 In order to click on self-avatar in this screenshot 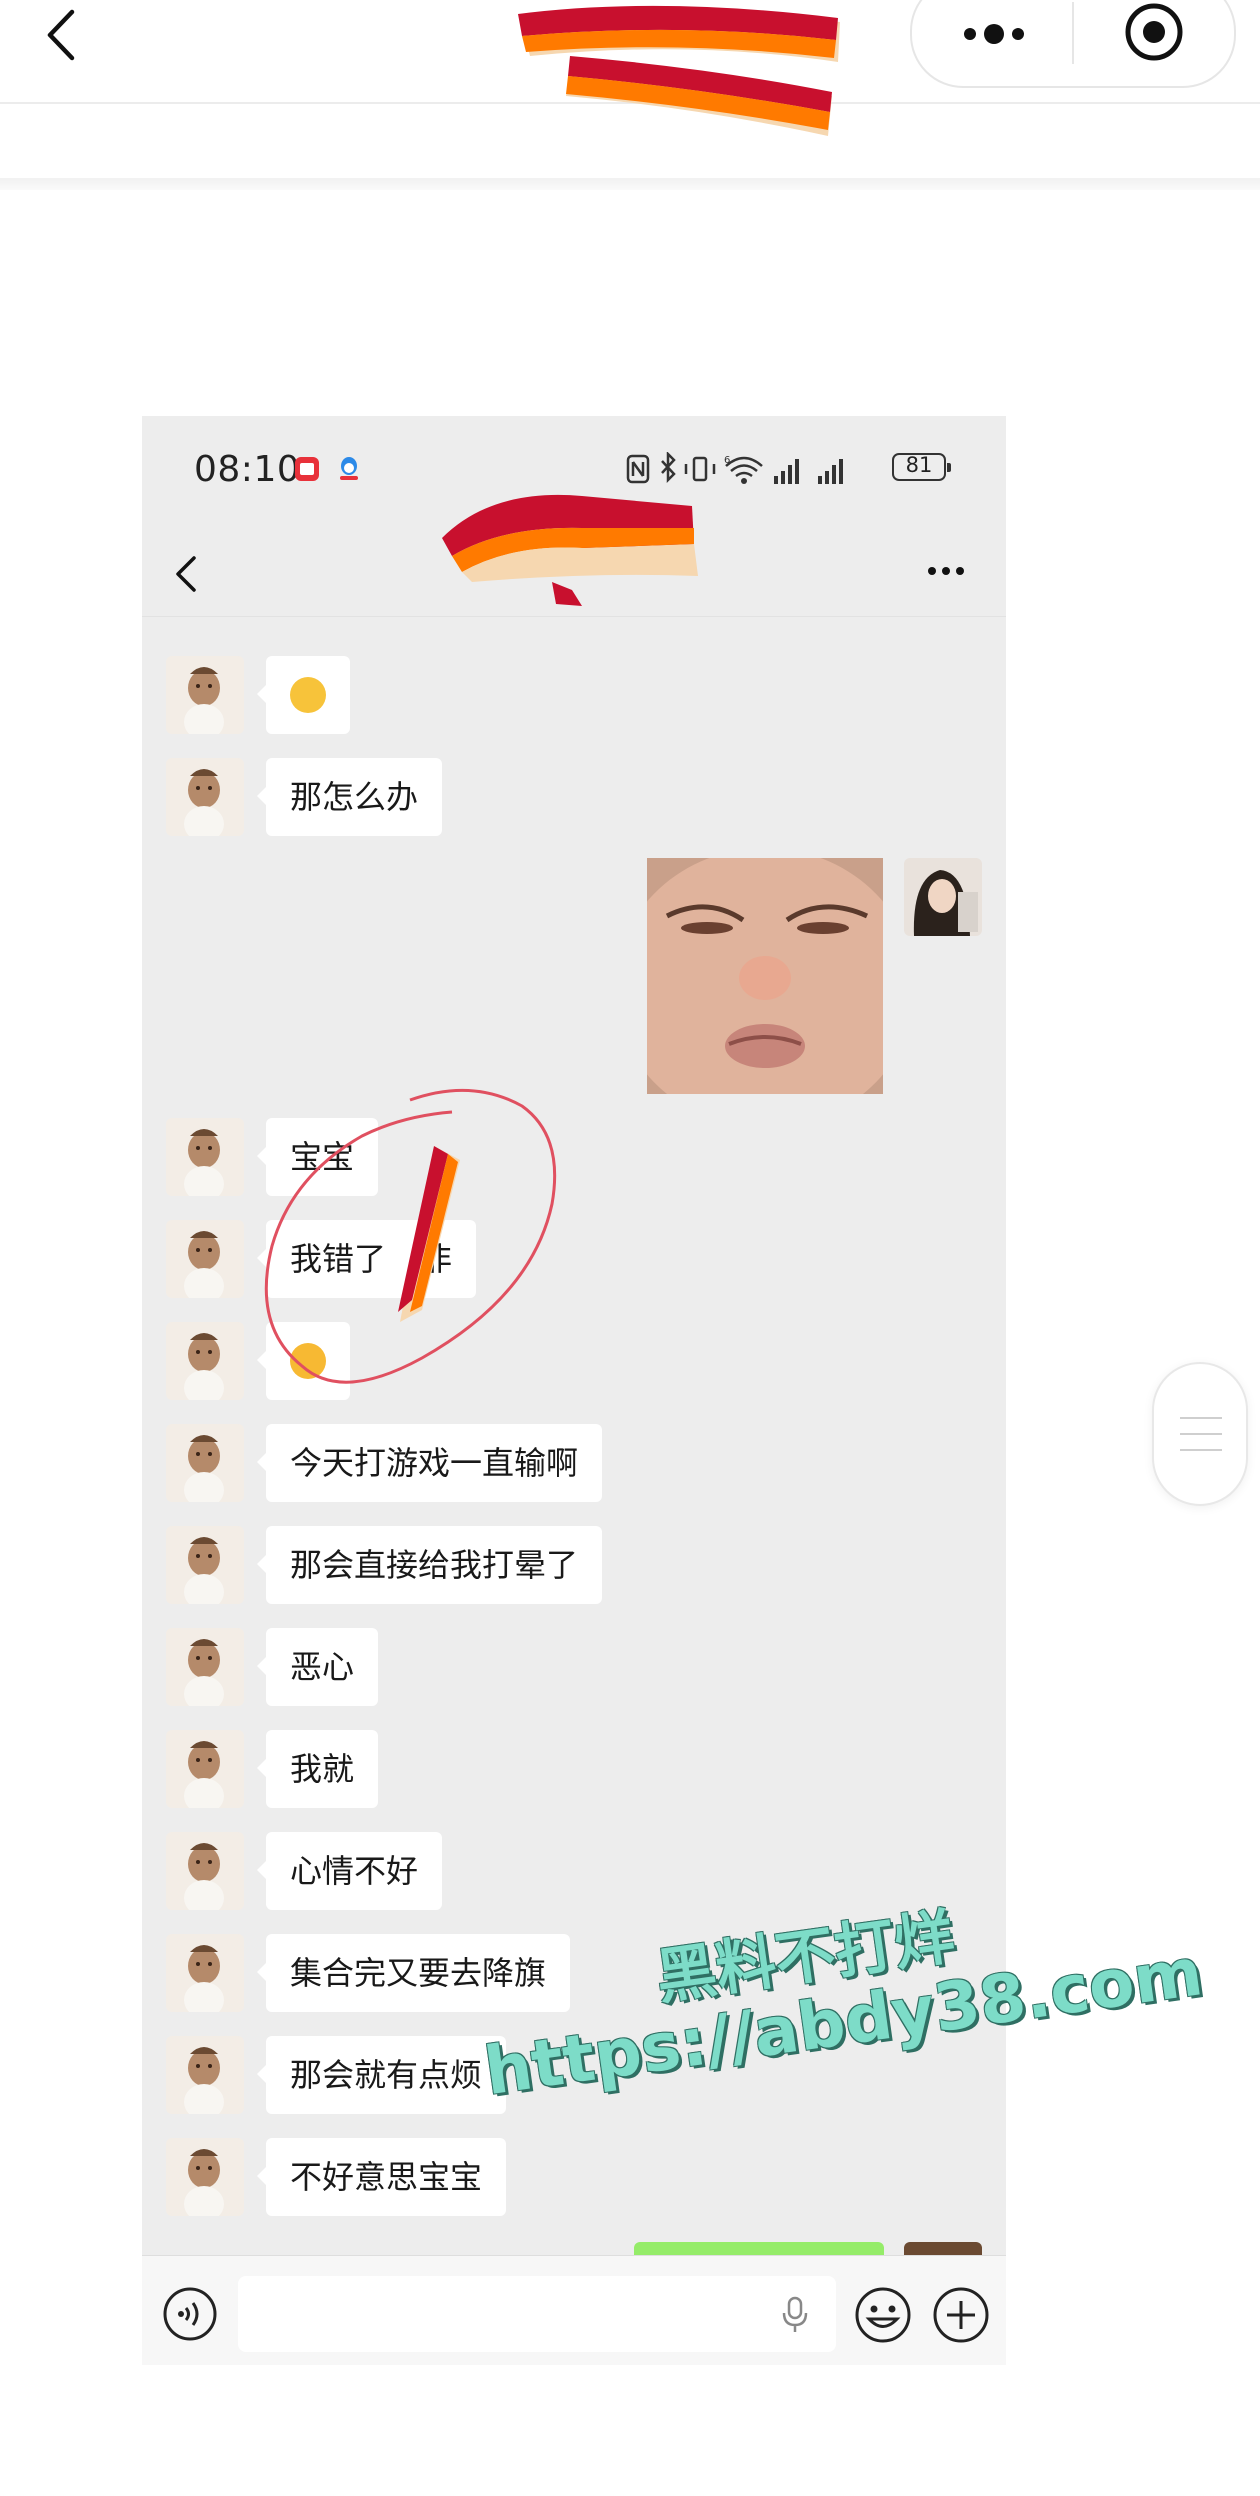, I will do `click(943, 897)`.